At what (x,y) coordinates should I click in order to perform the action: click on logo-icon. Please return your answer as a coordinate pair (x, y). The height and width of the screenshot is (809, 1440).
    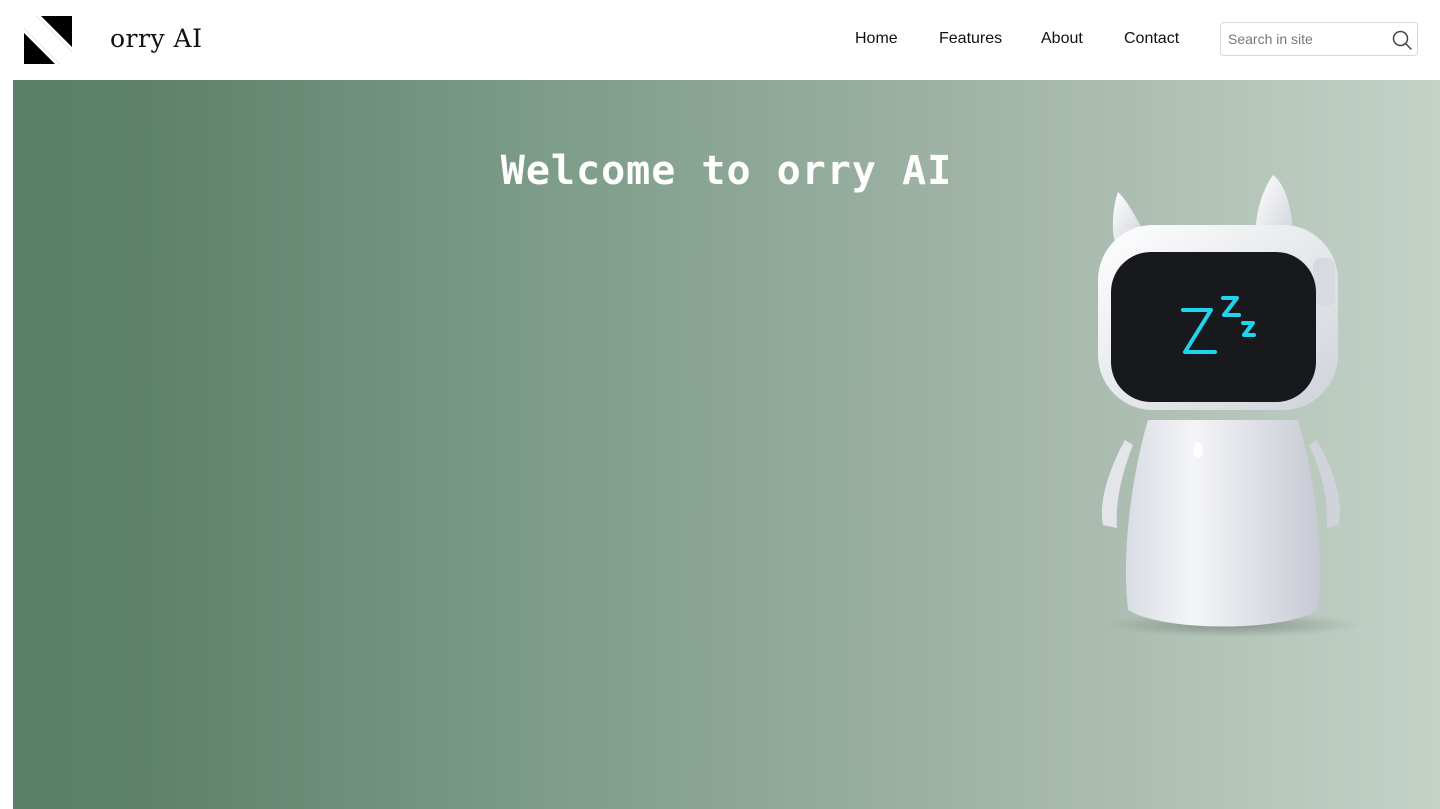
    Looking at the image, I should click on (48, 40).